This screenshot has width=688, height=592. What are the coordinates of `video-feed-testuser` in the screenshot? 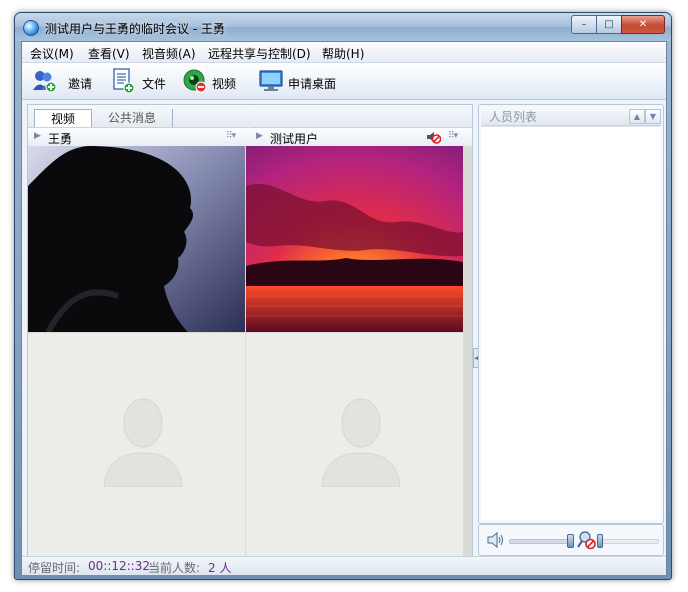 It's located at (354, 239).